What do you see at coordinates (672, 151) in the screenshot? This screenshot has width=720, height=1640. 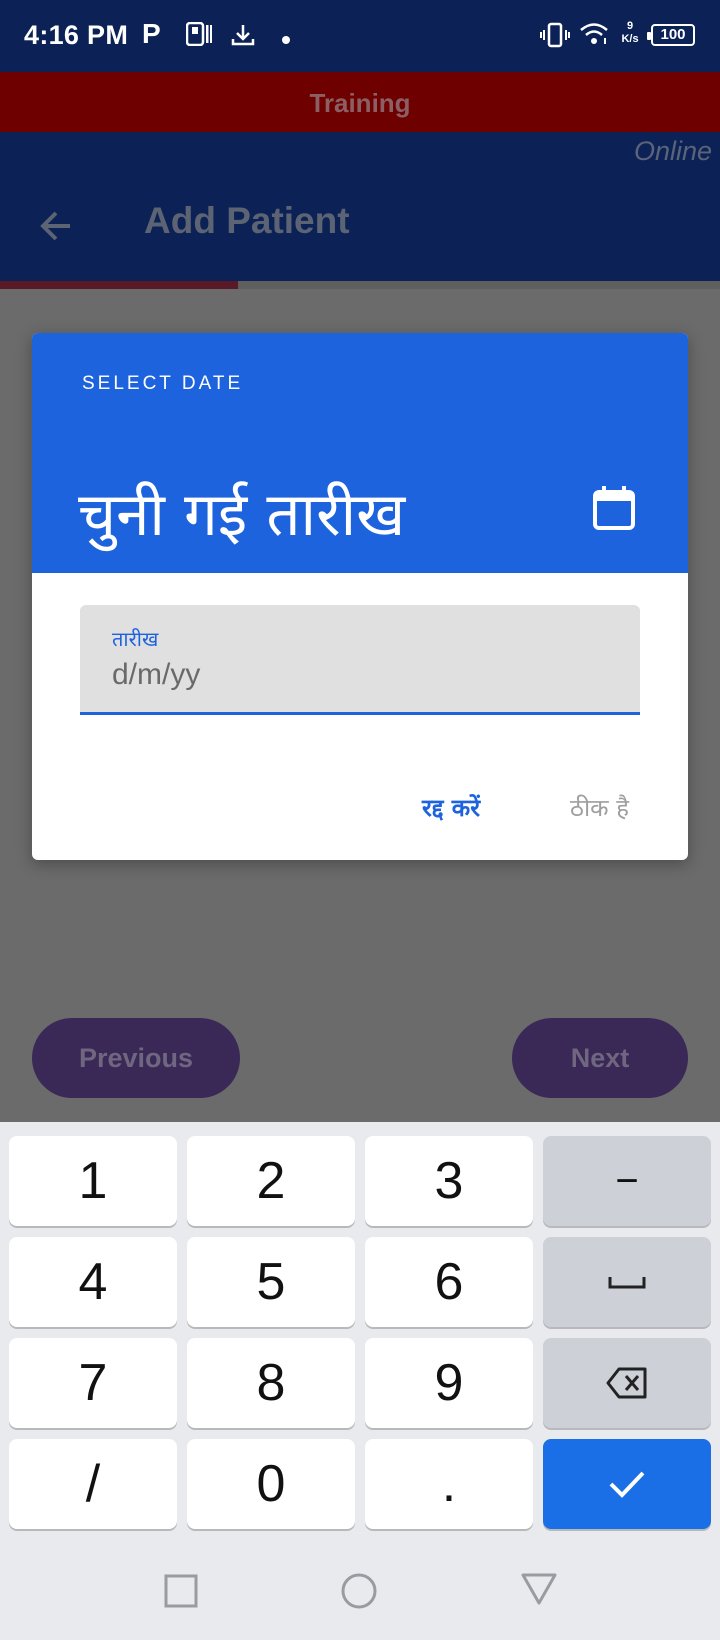 I see `connection-status: Online` at bounding box center [672, 151].